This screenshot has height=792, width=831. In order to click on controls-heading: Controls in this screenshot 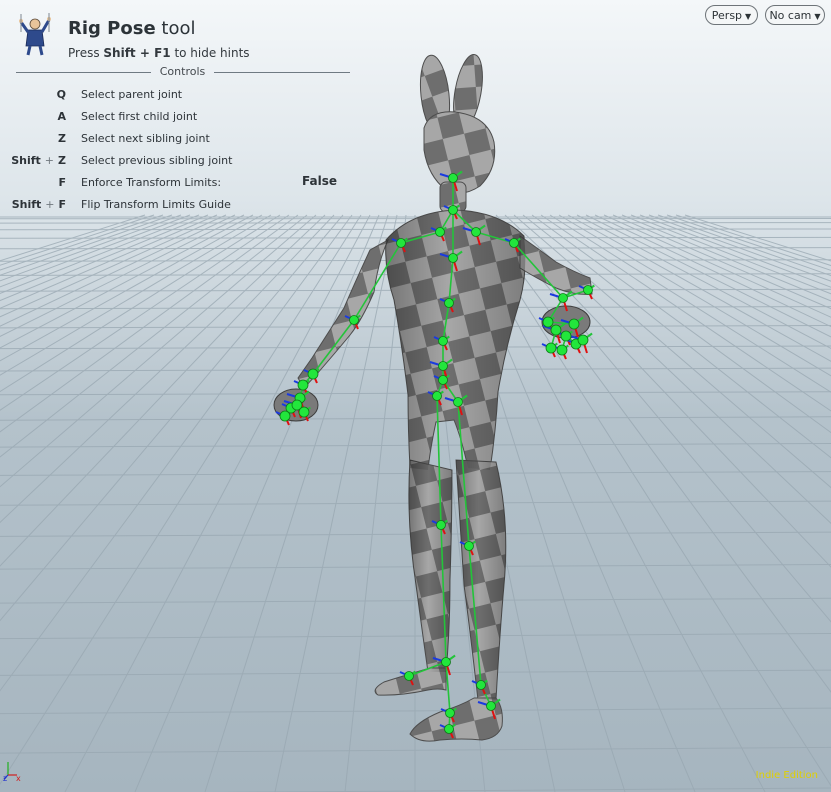, I will do `click(182, 71)`.